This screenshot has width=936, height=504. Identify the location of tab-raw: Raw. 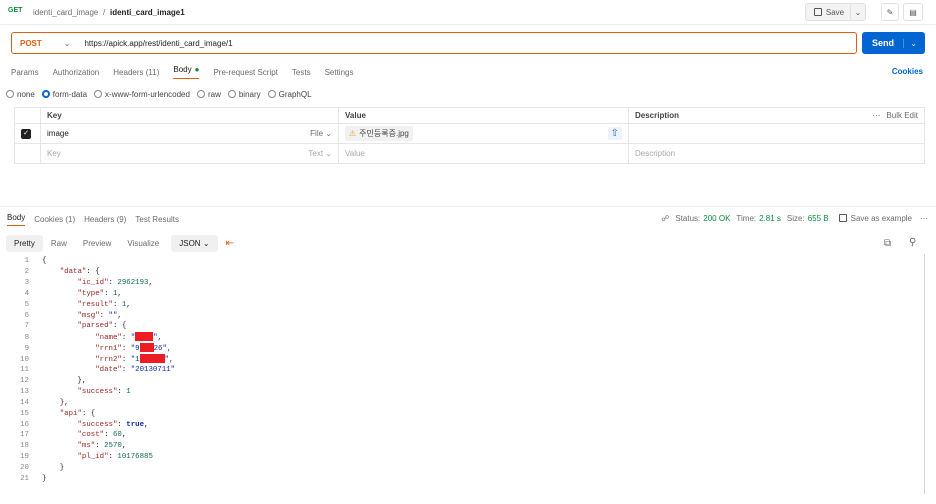
(59, 243).